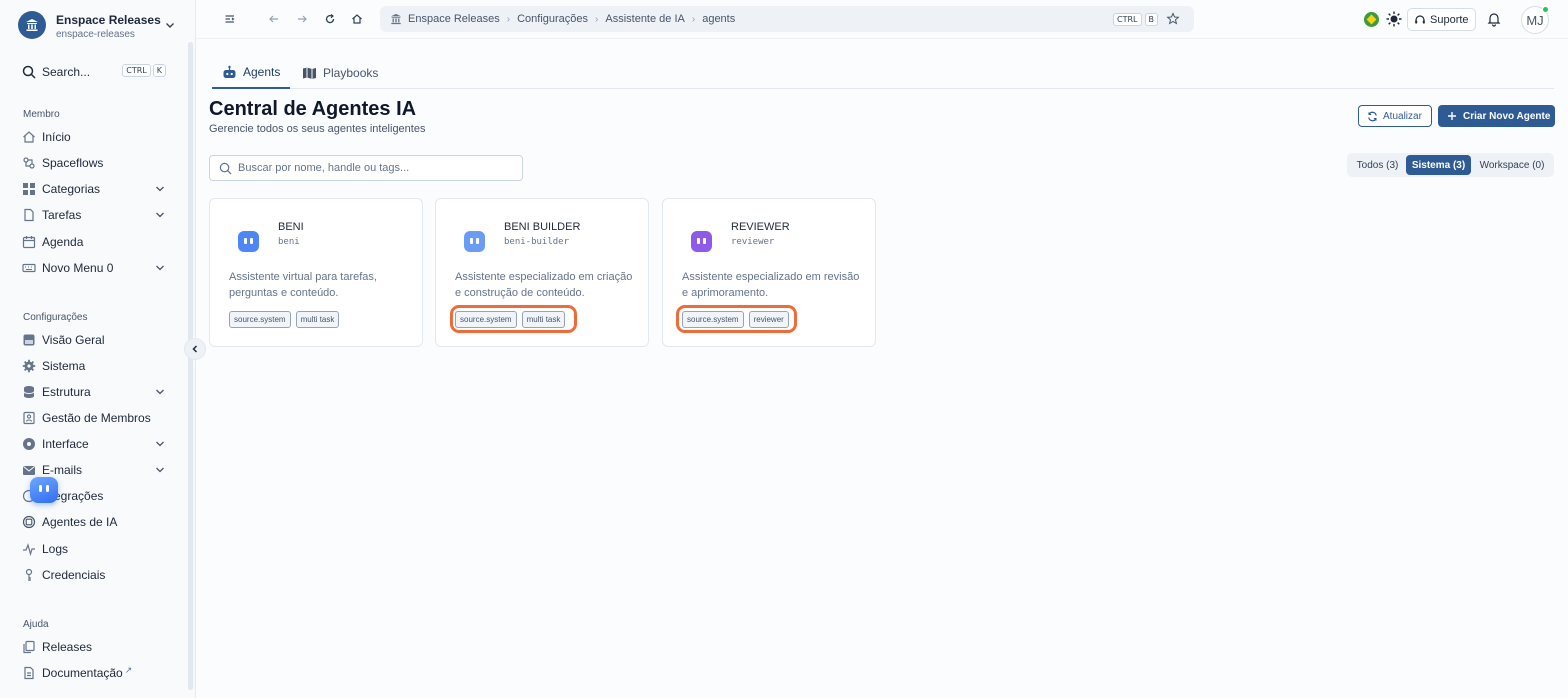 Image resolution: width=1568 pixels, height=698 pixels. Describe the element at coordinates (1512, 165) in the screenshot. I see `filter-workspace: Workspace (0)` at that location.